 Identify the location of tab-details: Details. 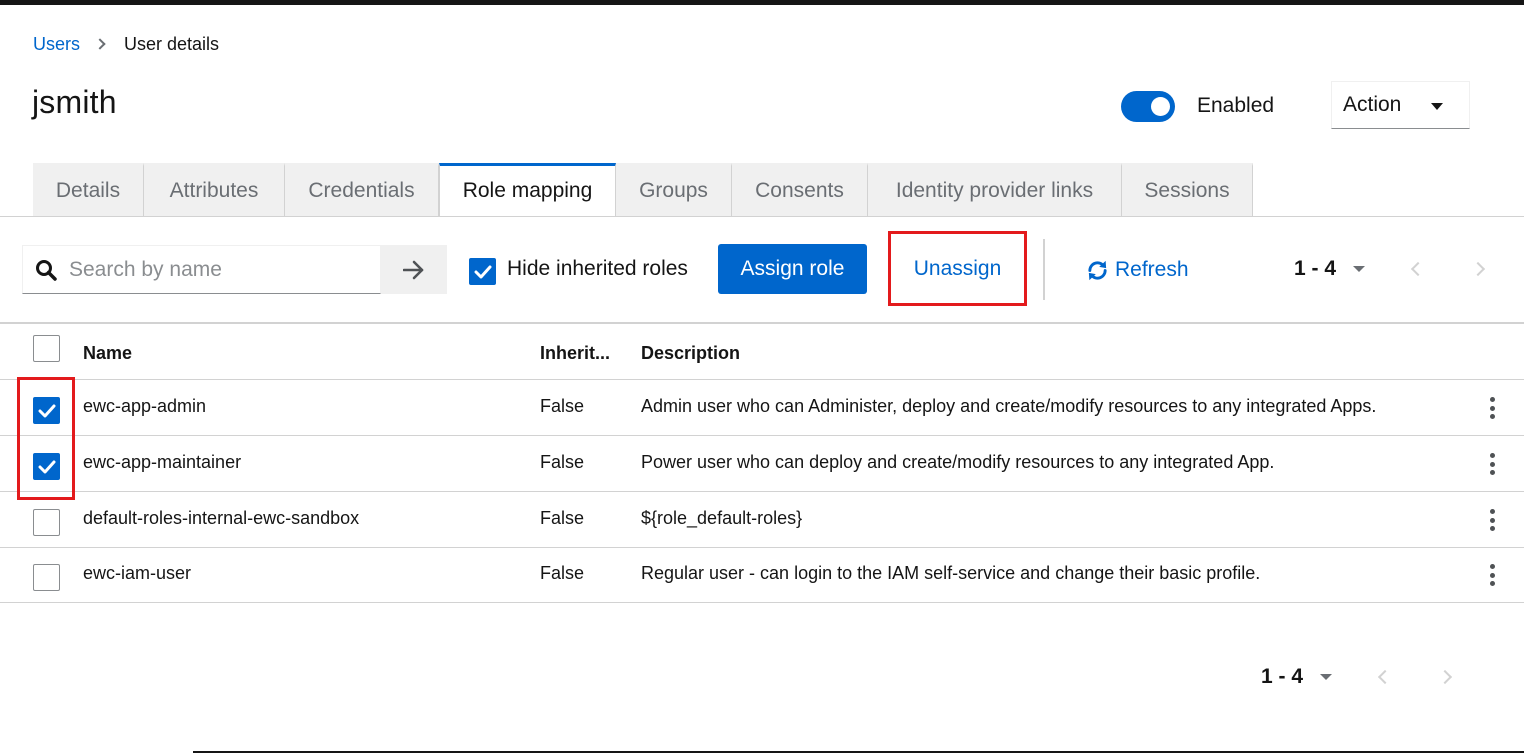
(88, 189).